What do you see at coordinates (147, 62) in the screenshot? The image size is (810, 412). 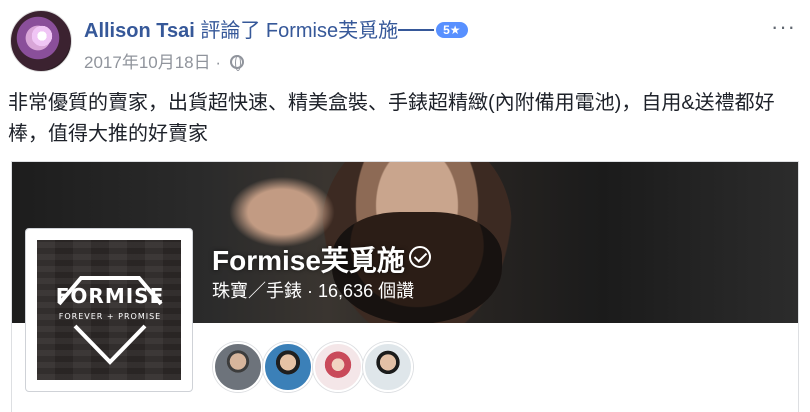 I see `post-date-link: 2017年10月18日` at bounding box center [147, 62].